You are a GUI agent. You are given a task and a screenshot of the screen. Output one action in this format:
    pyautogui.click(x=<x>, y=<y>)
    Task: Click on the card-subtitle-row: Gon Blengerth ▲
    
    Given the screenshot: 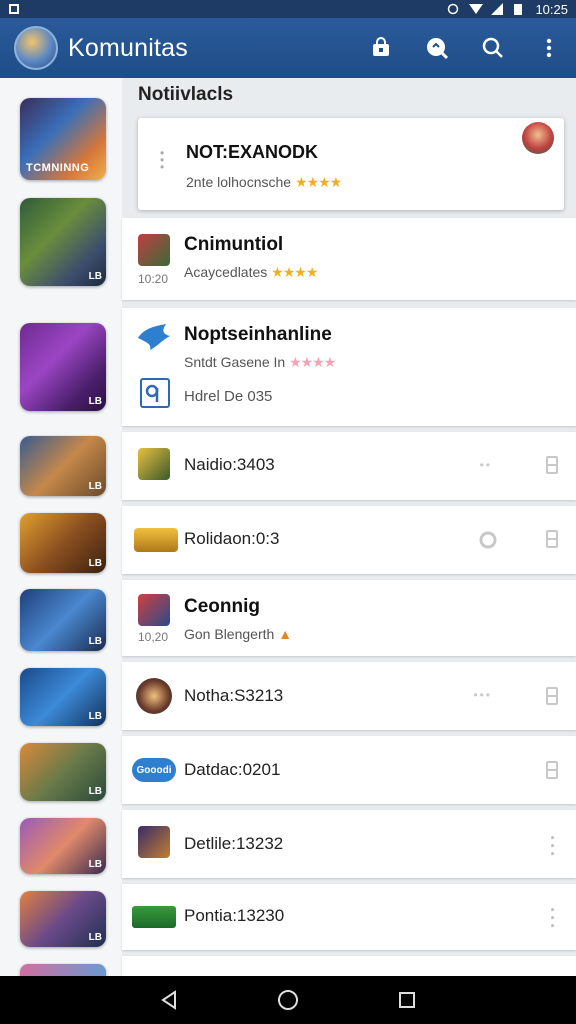 What is the action you would take?
    pyautogui.click(x=238, y=634)
    